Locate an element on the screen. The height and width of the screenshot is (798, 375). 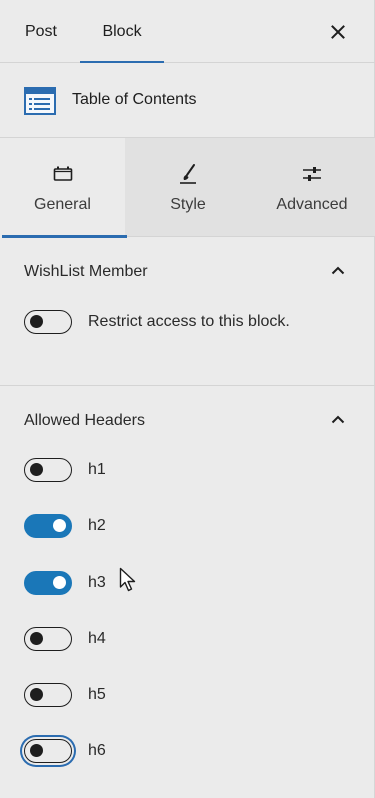
close-icon is located at coordinates (338, 32).